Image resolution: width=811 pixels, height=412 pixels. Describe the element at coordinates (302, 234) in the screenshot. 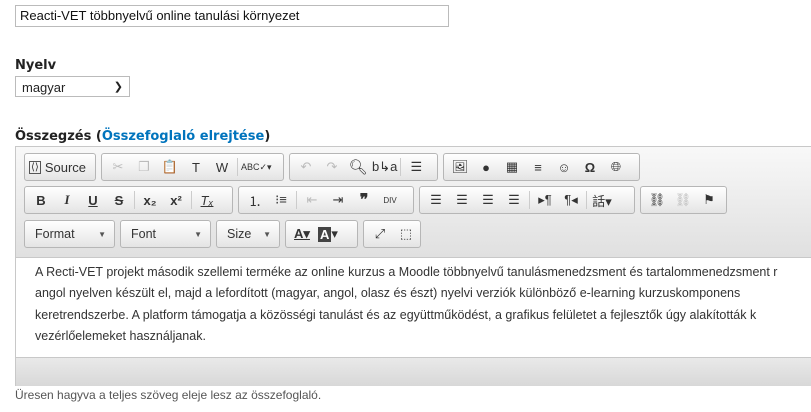

I see `text-color-icon: A▾` at that location.